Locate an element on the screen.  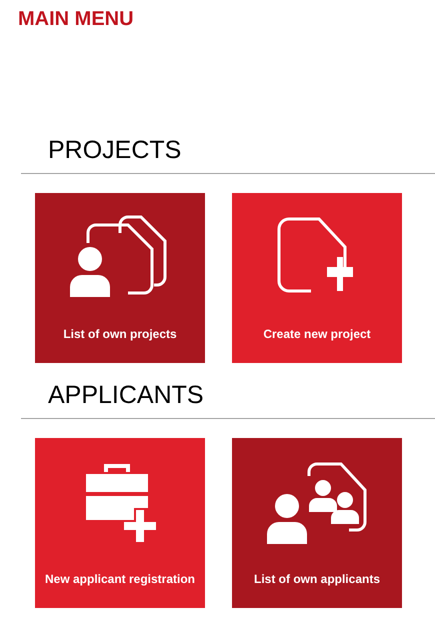
menu-tile: Create new project is located at coordinates (317, 278).